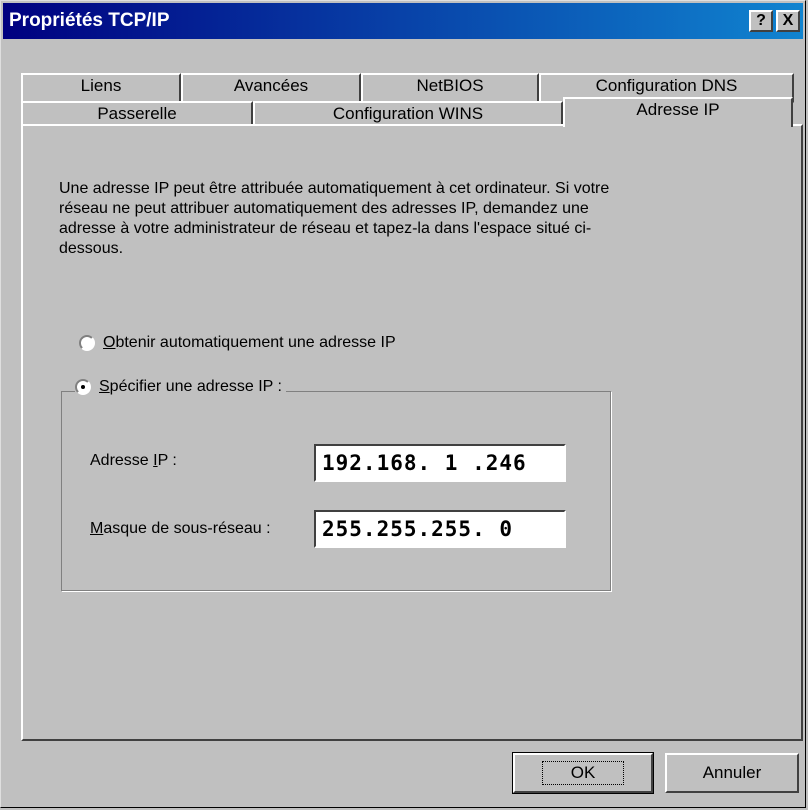 The image size is (808, 810). What do you see at coordinates (440, 463) in the screenshot?
I see `ip-address-input: 192.168. 1 .246` at bounding box center [440, 463].